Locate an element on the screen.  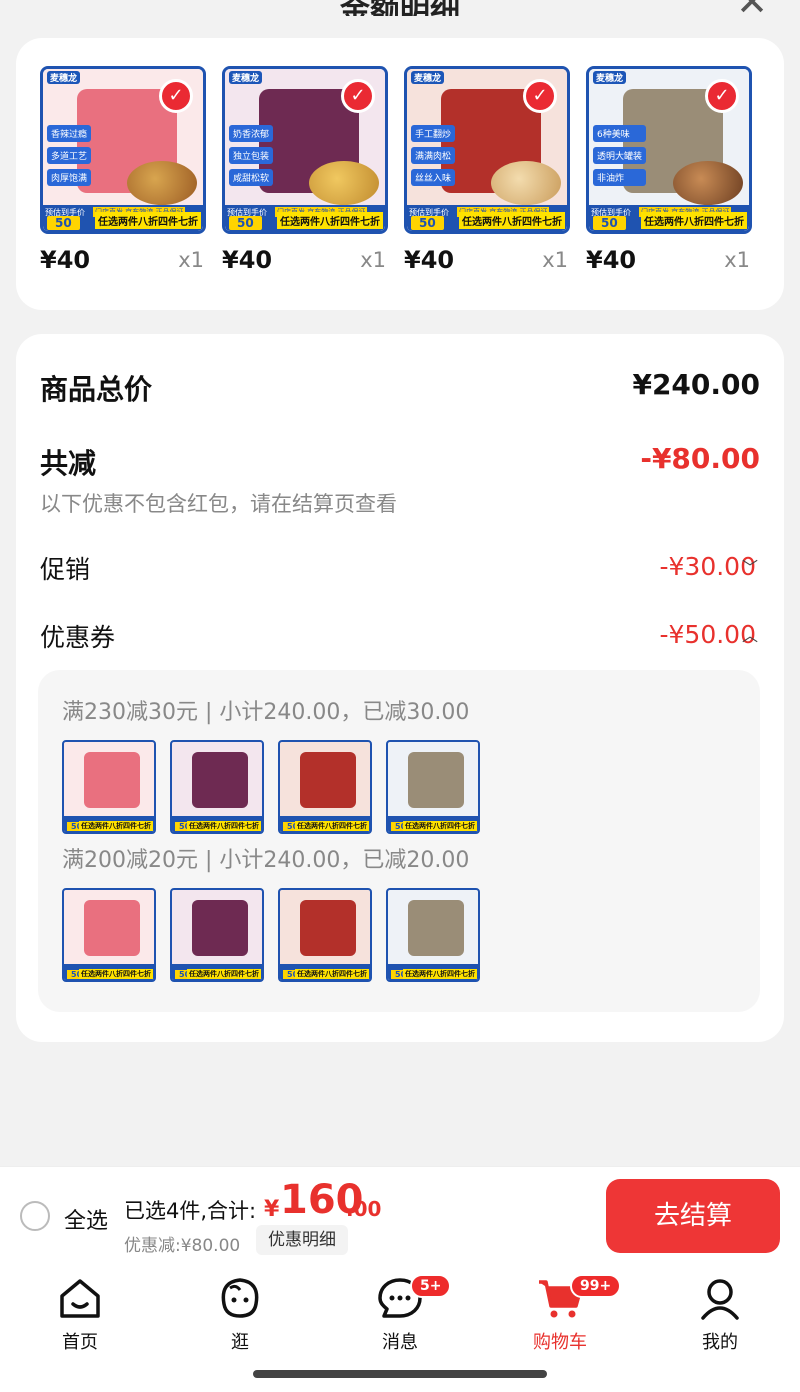
reduction-label: 共减 is located at coordinates (68, 463).